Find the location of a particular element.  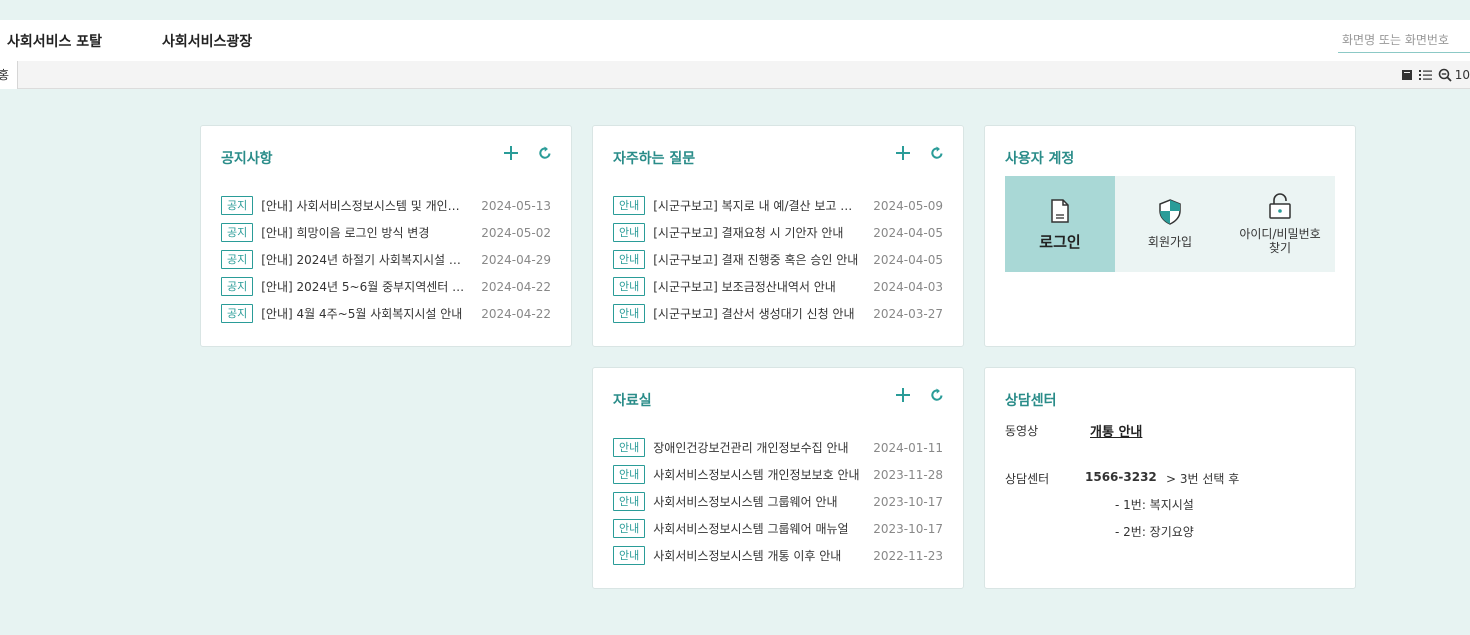

zoom-control: 10 is located at coordinates (1454, 75).